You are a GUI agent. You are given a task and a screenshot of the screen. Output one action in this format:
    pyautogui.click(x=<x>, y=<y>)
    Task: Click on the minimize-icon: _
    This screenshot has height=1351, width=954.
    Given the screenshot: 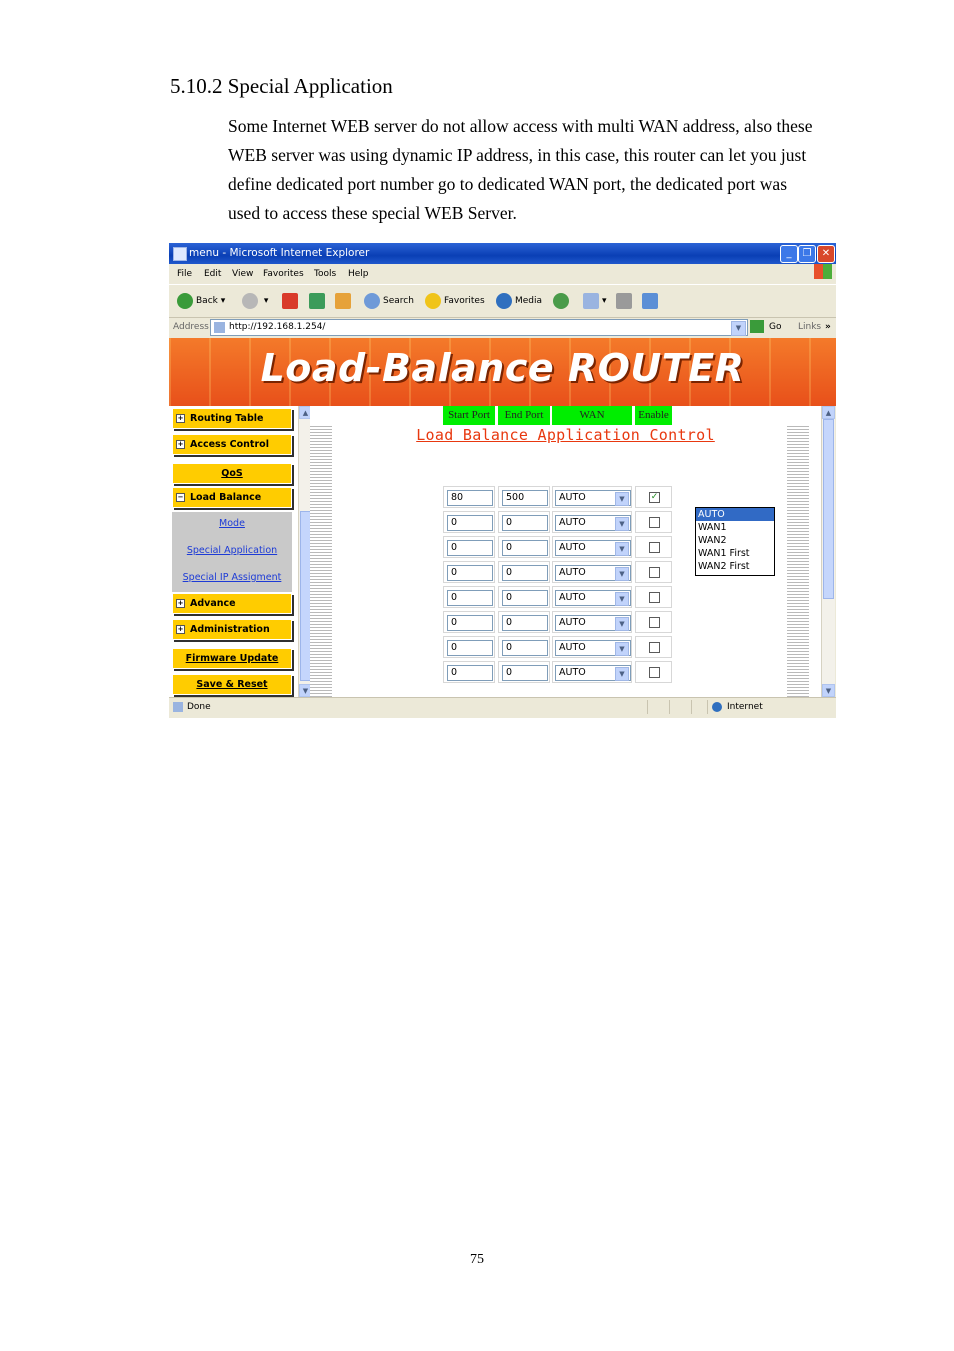 What is the action you would take?
    pyautogui.click(x=789, y=254)
    